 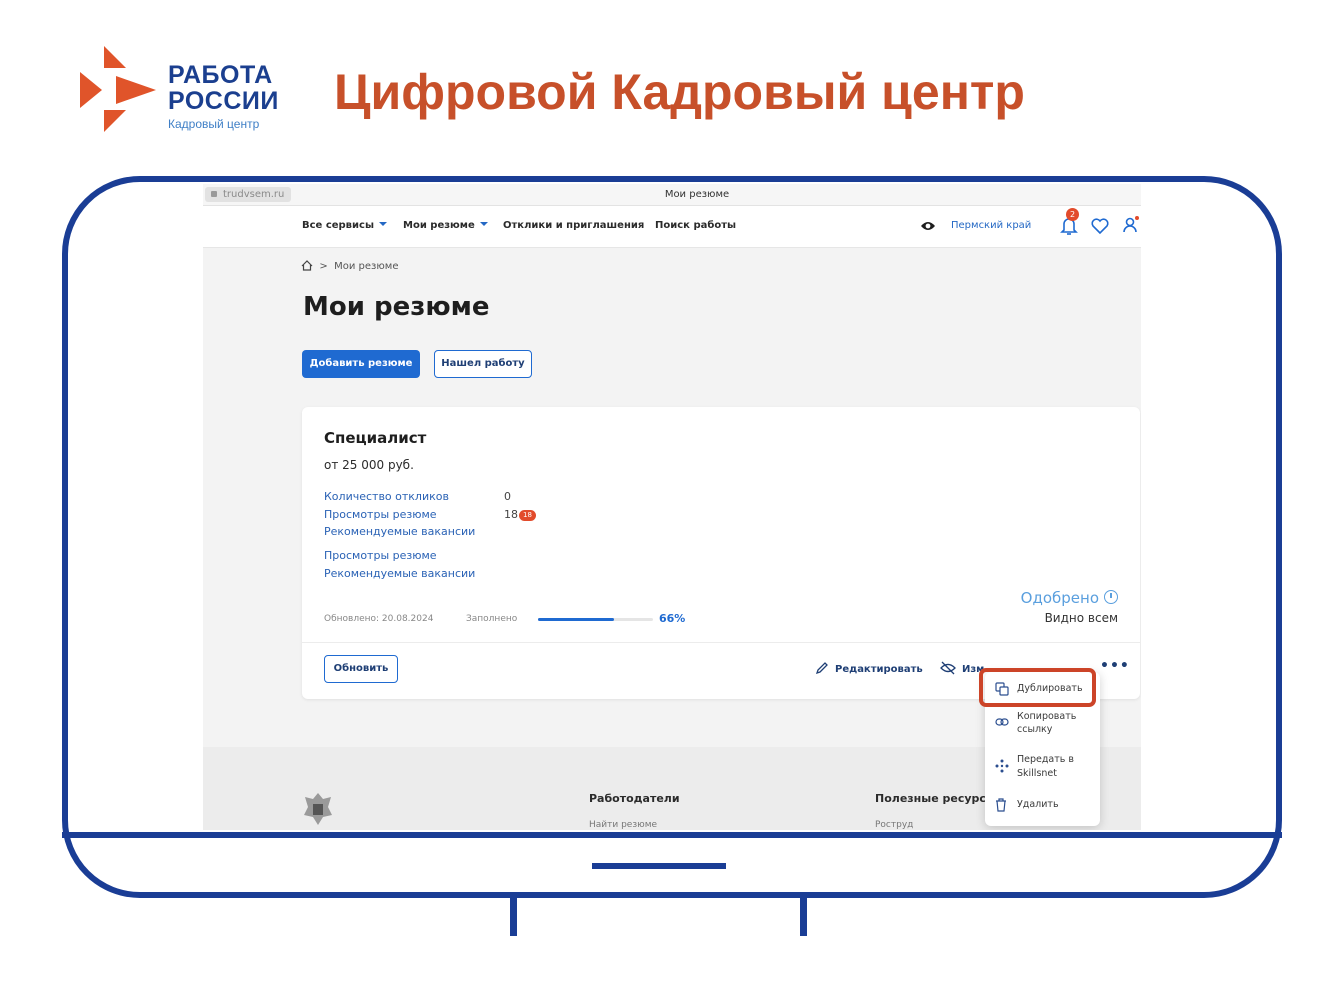 What do you see at coordinates (930, 798) in the screenshot?
I see `footer-resources-title: Полезные ресурс` at bounding box center [930, 798].